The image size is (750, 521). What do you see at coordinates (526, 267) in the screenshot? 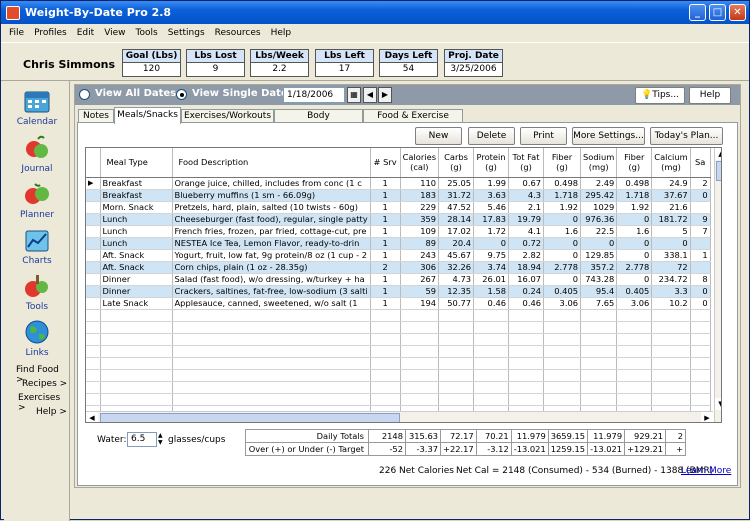
I see `cell-value: 18.94` at bounding box center [526, 267].